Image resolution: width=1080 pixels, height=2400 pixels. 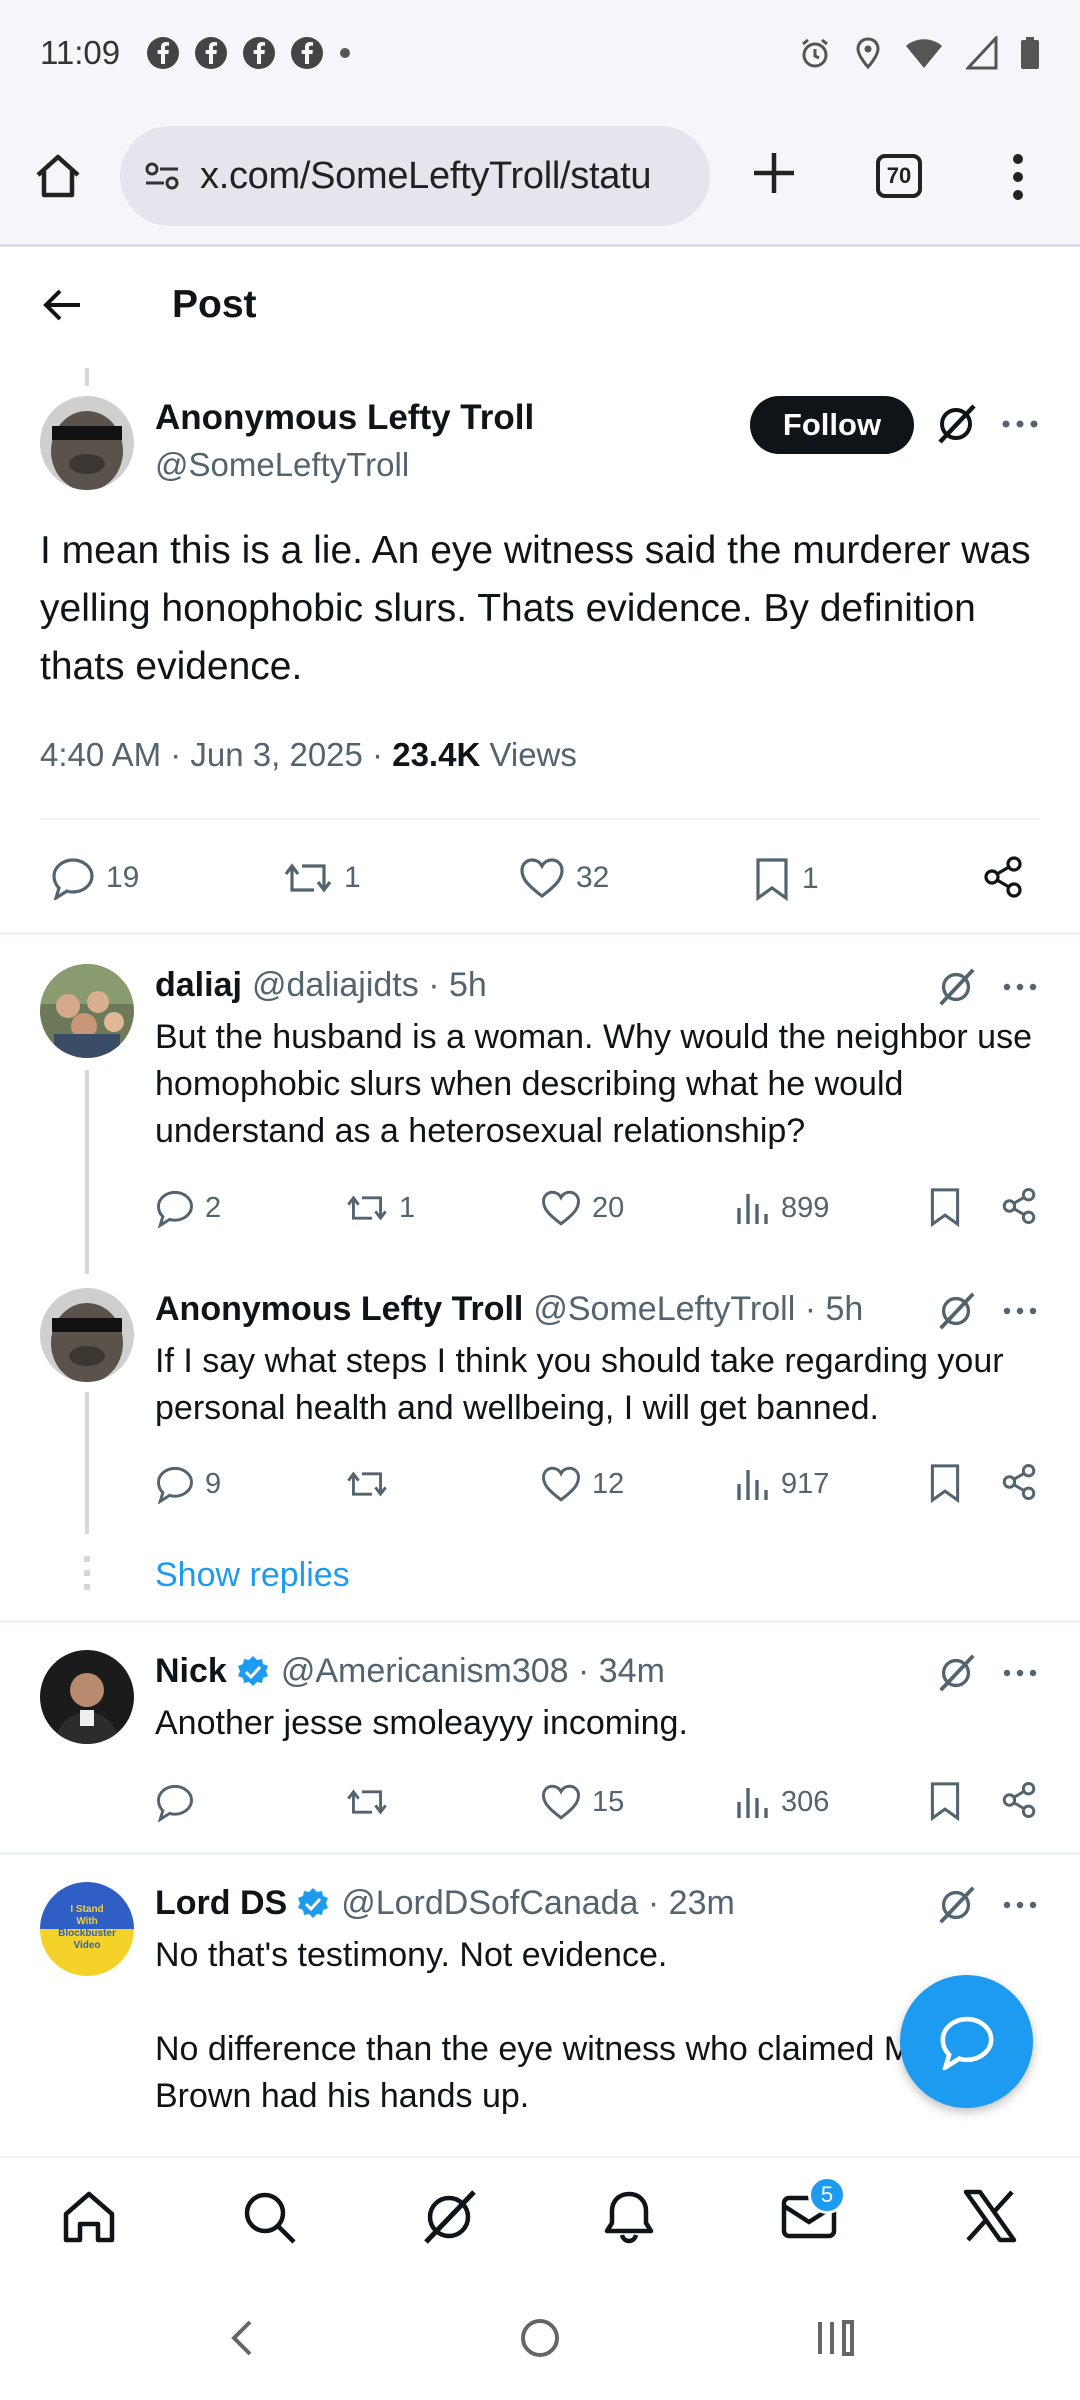 What do you see at coordinates (608, 1207) in the screenshot?
I see `like-count: 20` at bounding box center [608, 1207].